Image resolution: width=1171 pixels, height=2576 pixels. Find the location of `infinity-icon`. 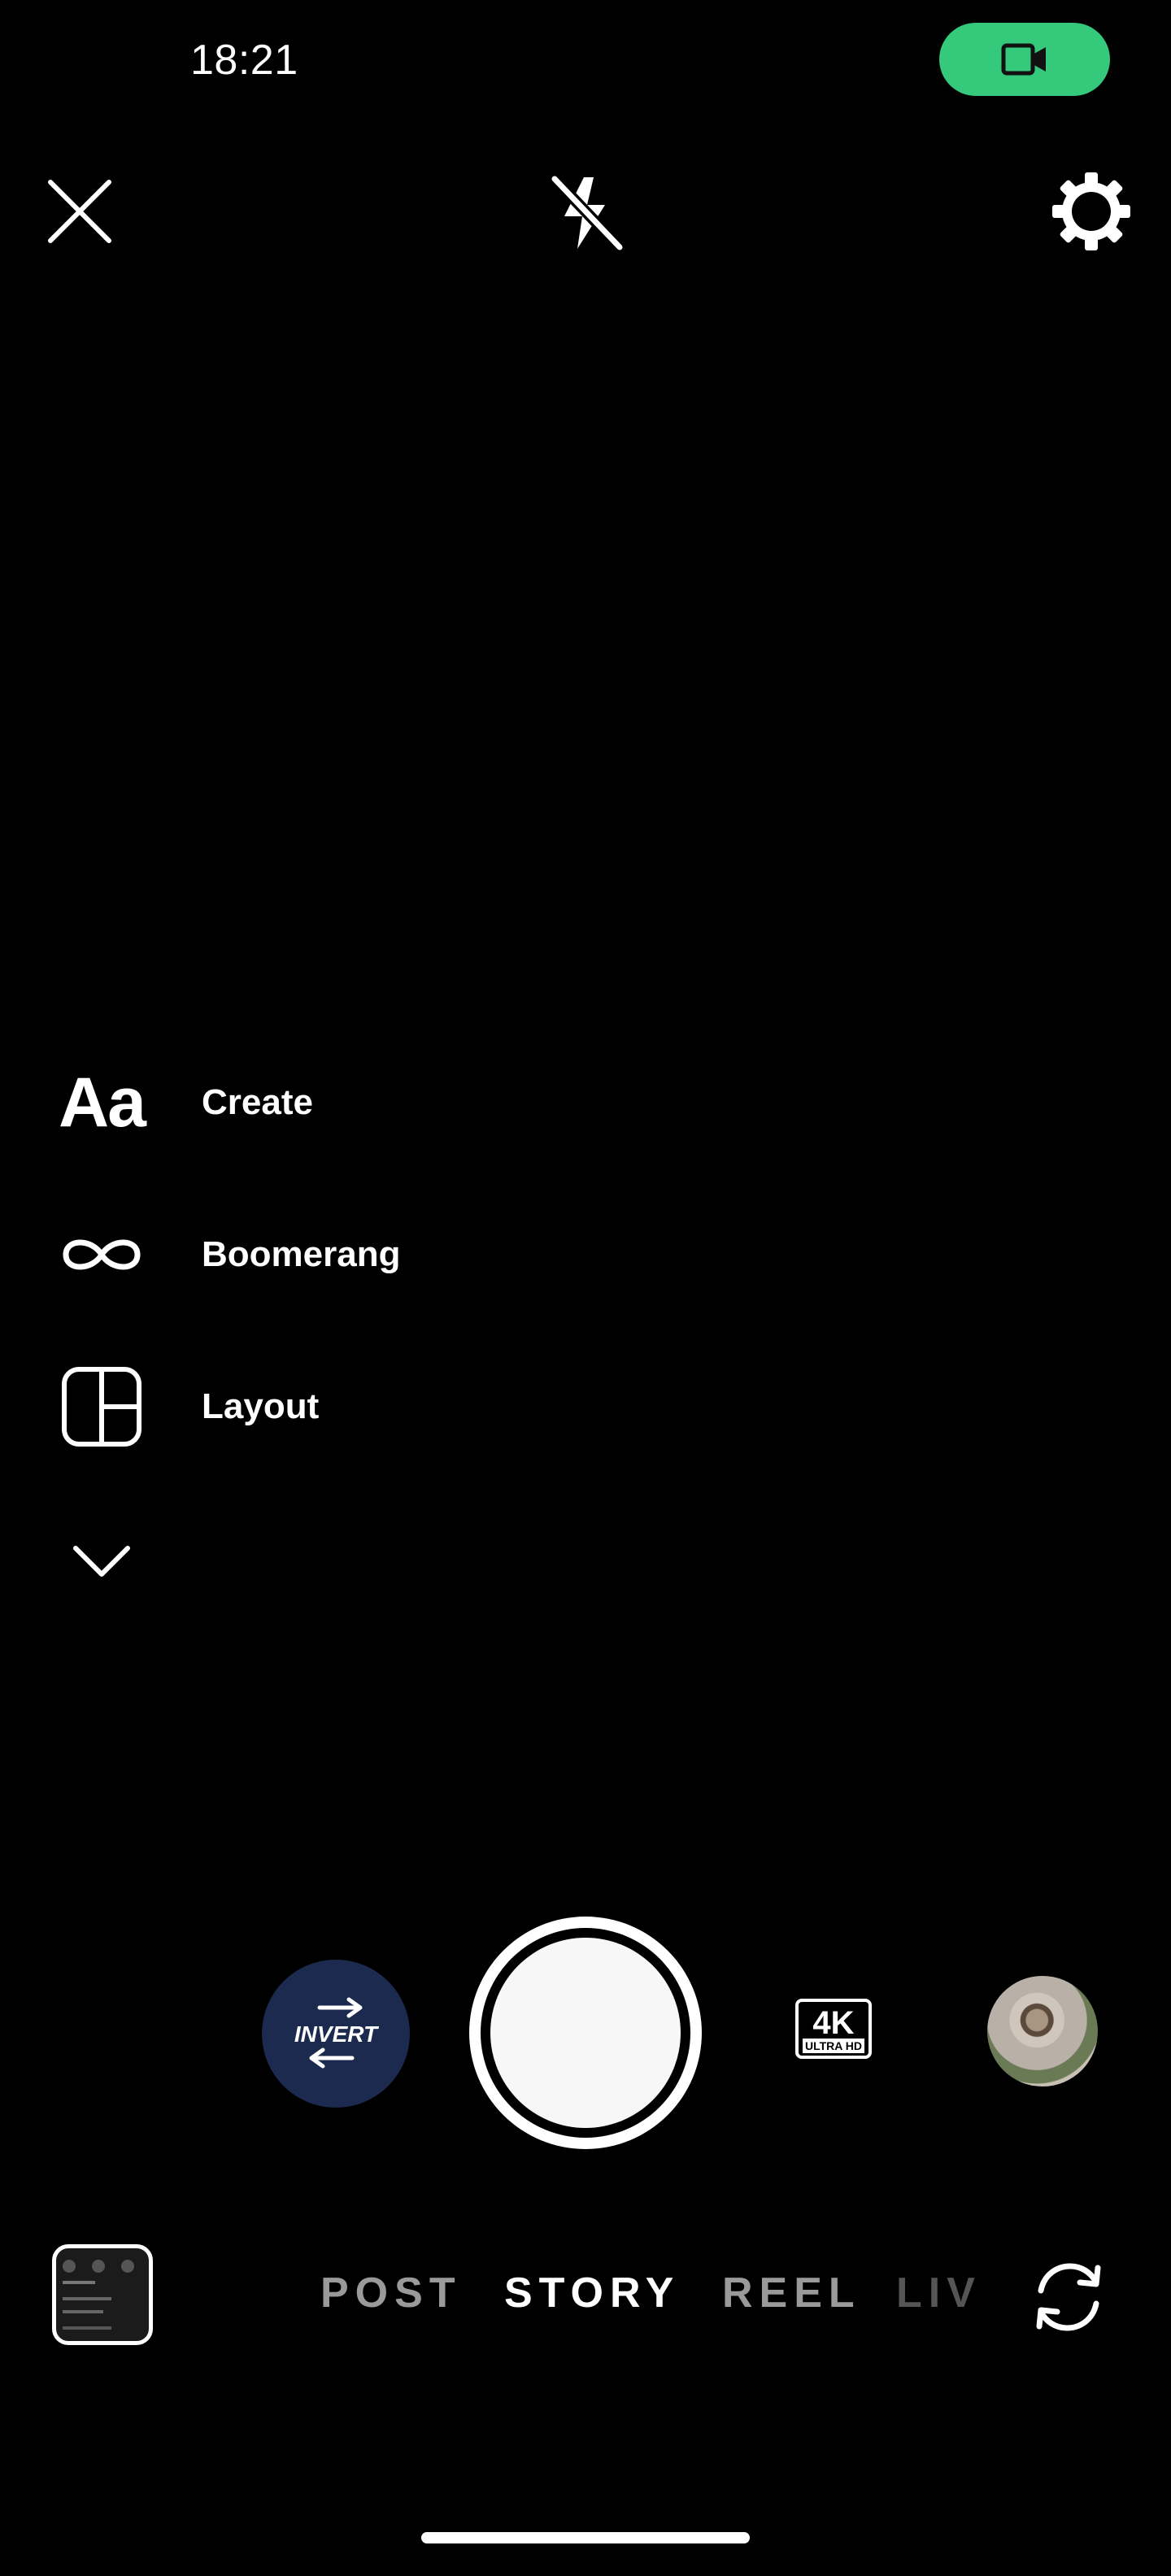

infinity-icon is located at coordinates (102, 1255).